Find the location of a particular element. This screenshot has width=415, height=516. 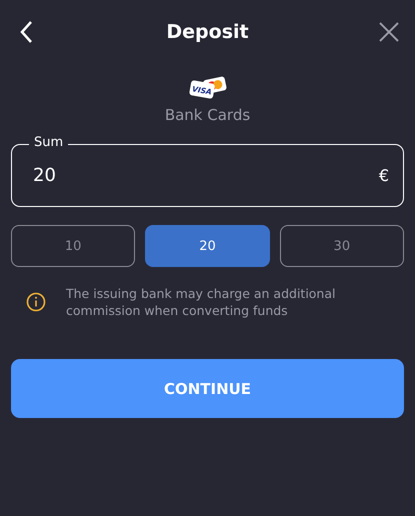

close-icon is located at coordinates (389, 32).